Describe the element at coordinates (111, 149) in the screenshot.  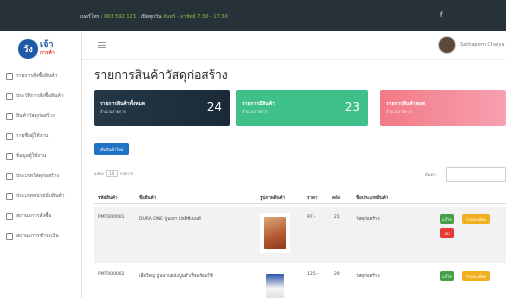
I see `add-product-button: เพิ่มสินค้าใหม่` at that location.